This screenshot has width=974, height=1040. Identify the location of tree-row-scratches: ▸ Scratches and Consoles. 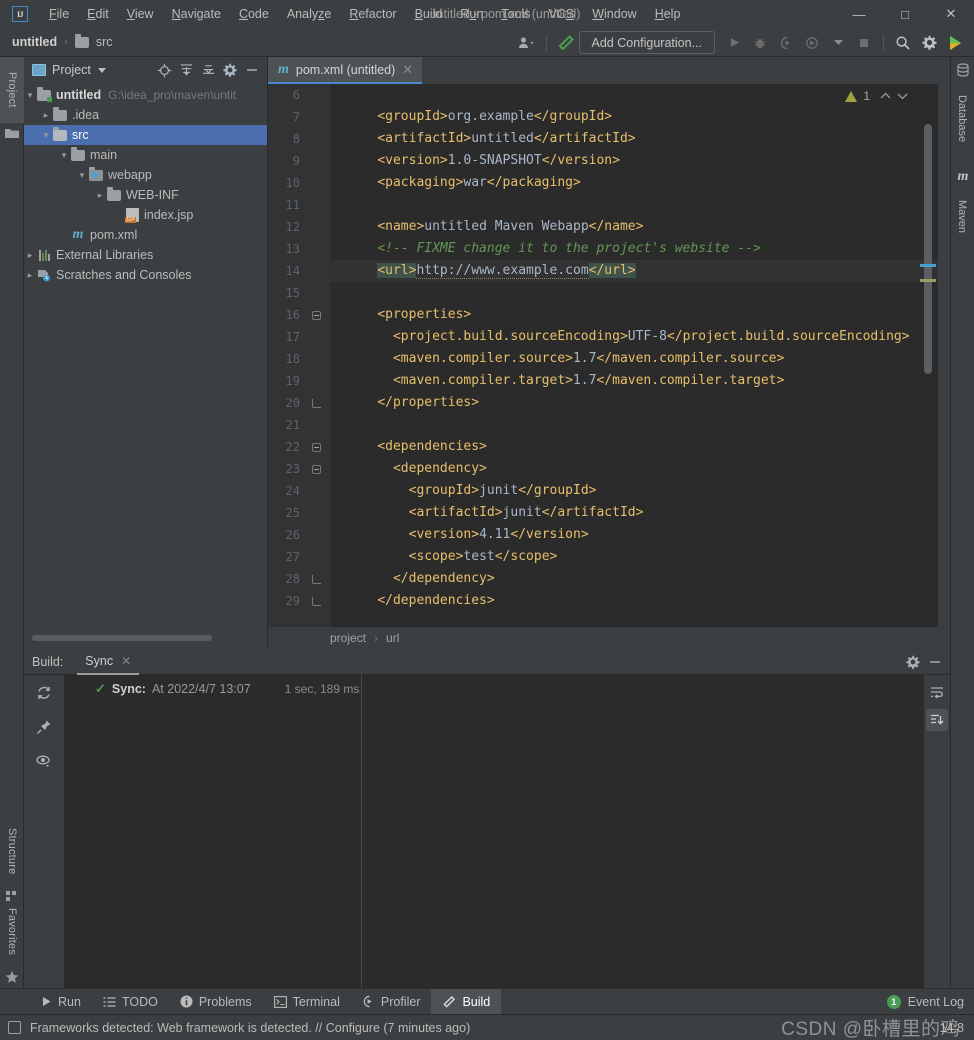
(145, 275).